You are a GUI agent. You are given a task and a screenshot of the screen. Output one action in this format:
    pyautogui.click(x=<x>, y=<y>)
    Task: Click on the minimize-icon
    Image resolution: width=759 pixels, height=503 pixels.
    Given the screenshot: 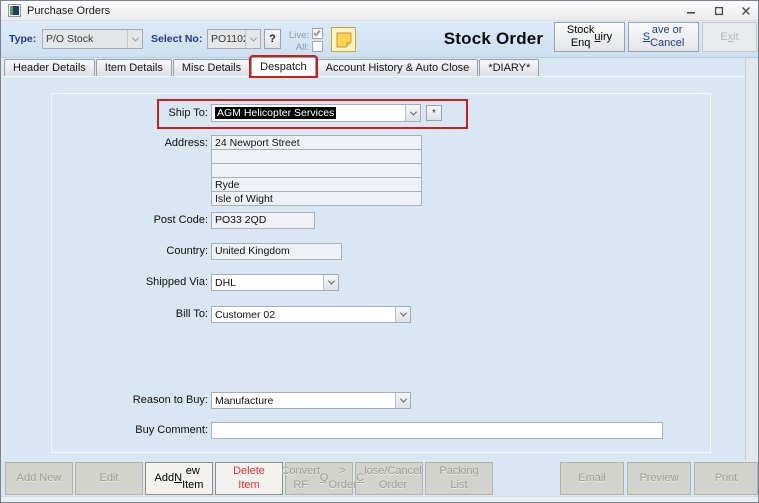 What is the action you would take?
    pyautogui.click(x=690, y=10)
    